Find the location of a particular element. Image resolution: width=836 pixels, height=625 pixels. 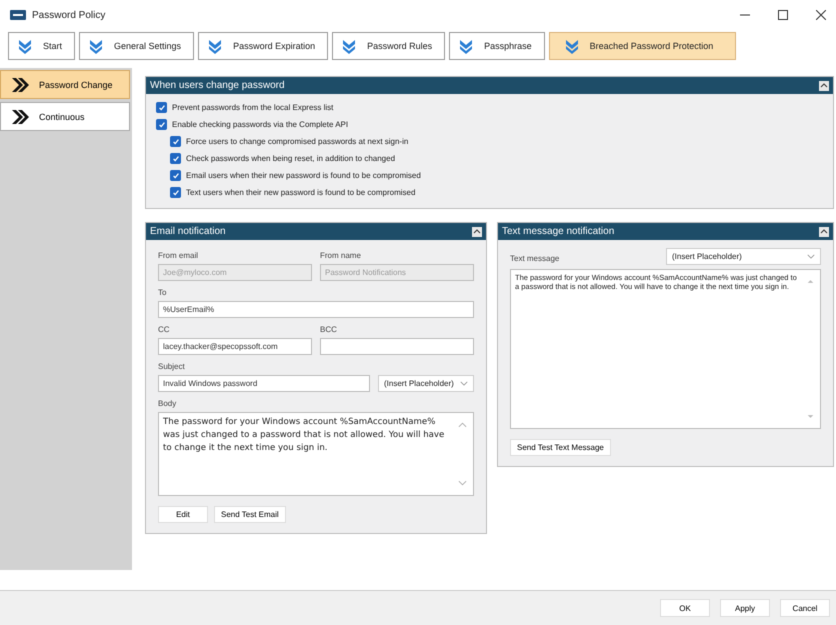

input-field: lacey.thacker@specopssoft.com is located at coordinates (235, 346).